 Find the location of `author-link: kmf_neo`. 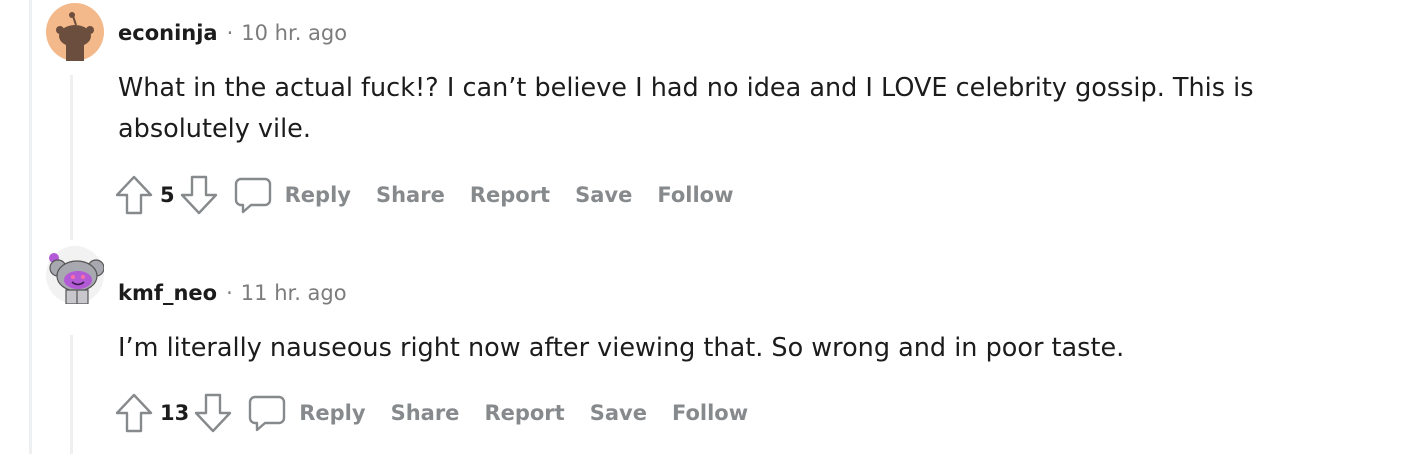

author-link: kmf_neo is located at coordinates (167, 293).